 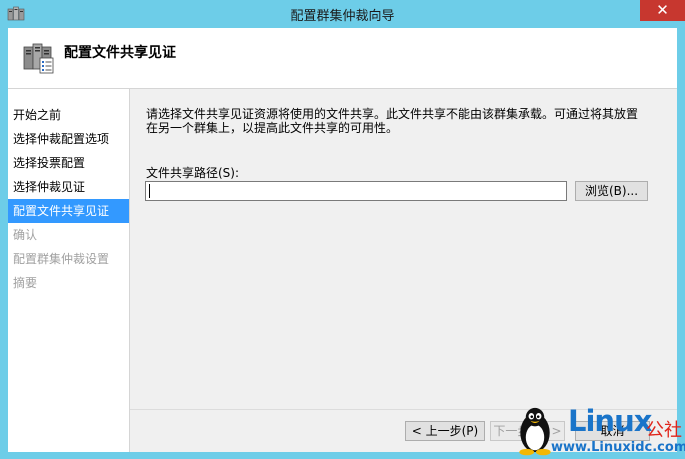 What do you see at coordinates (25, 235) in the screenshot?
I see `nav-step-confirmation: 确认` at bounding box center [25, 235].